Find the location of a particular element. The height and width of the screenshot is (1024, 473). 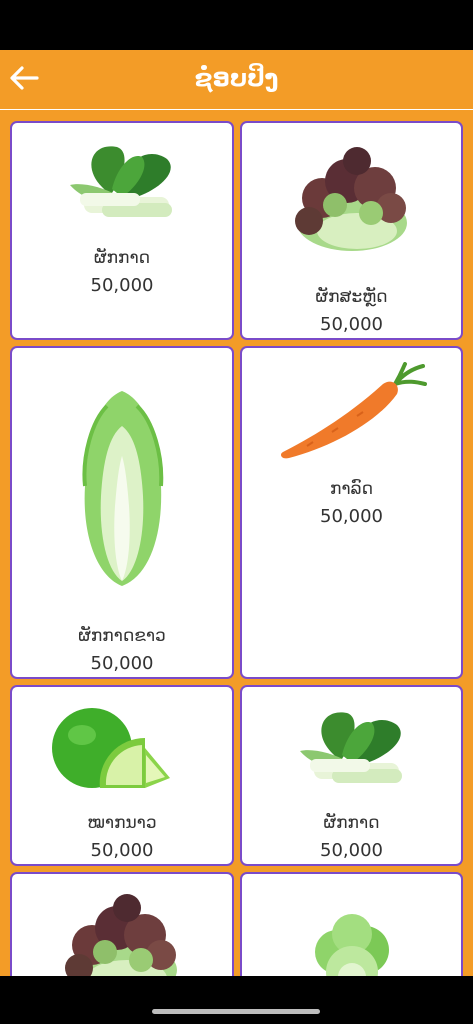

napa-cabbage-image is located at coordinates (122, 486).